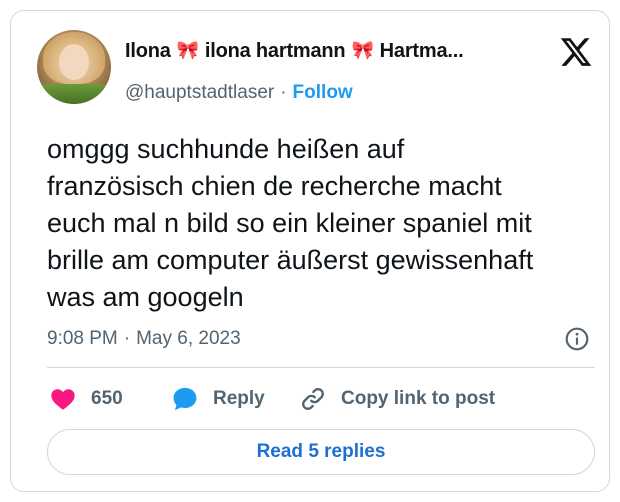  What do you see at coordinates (313, 399) in the screenshot?
I see `link-icon` at bounding box center [313, 399].